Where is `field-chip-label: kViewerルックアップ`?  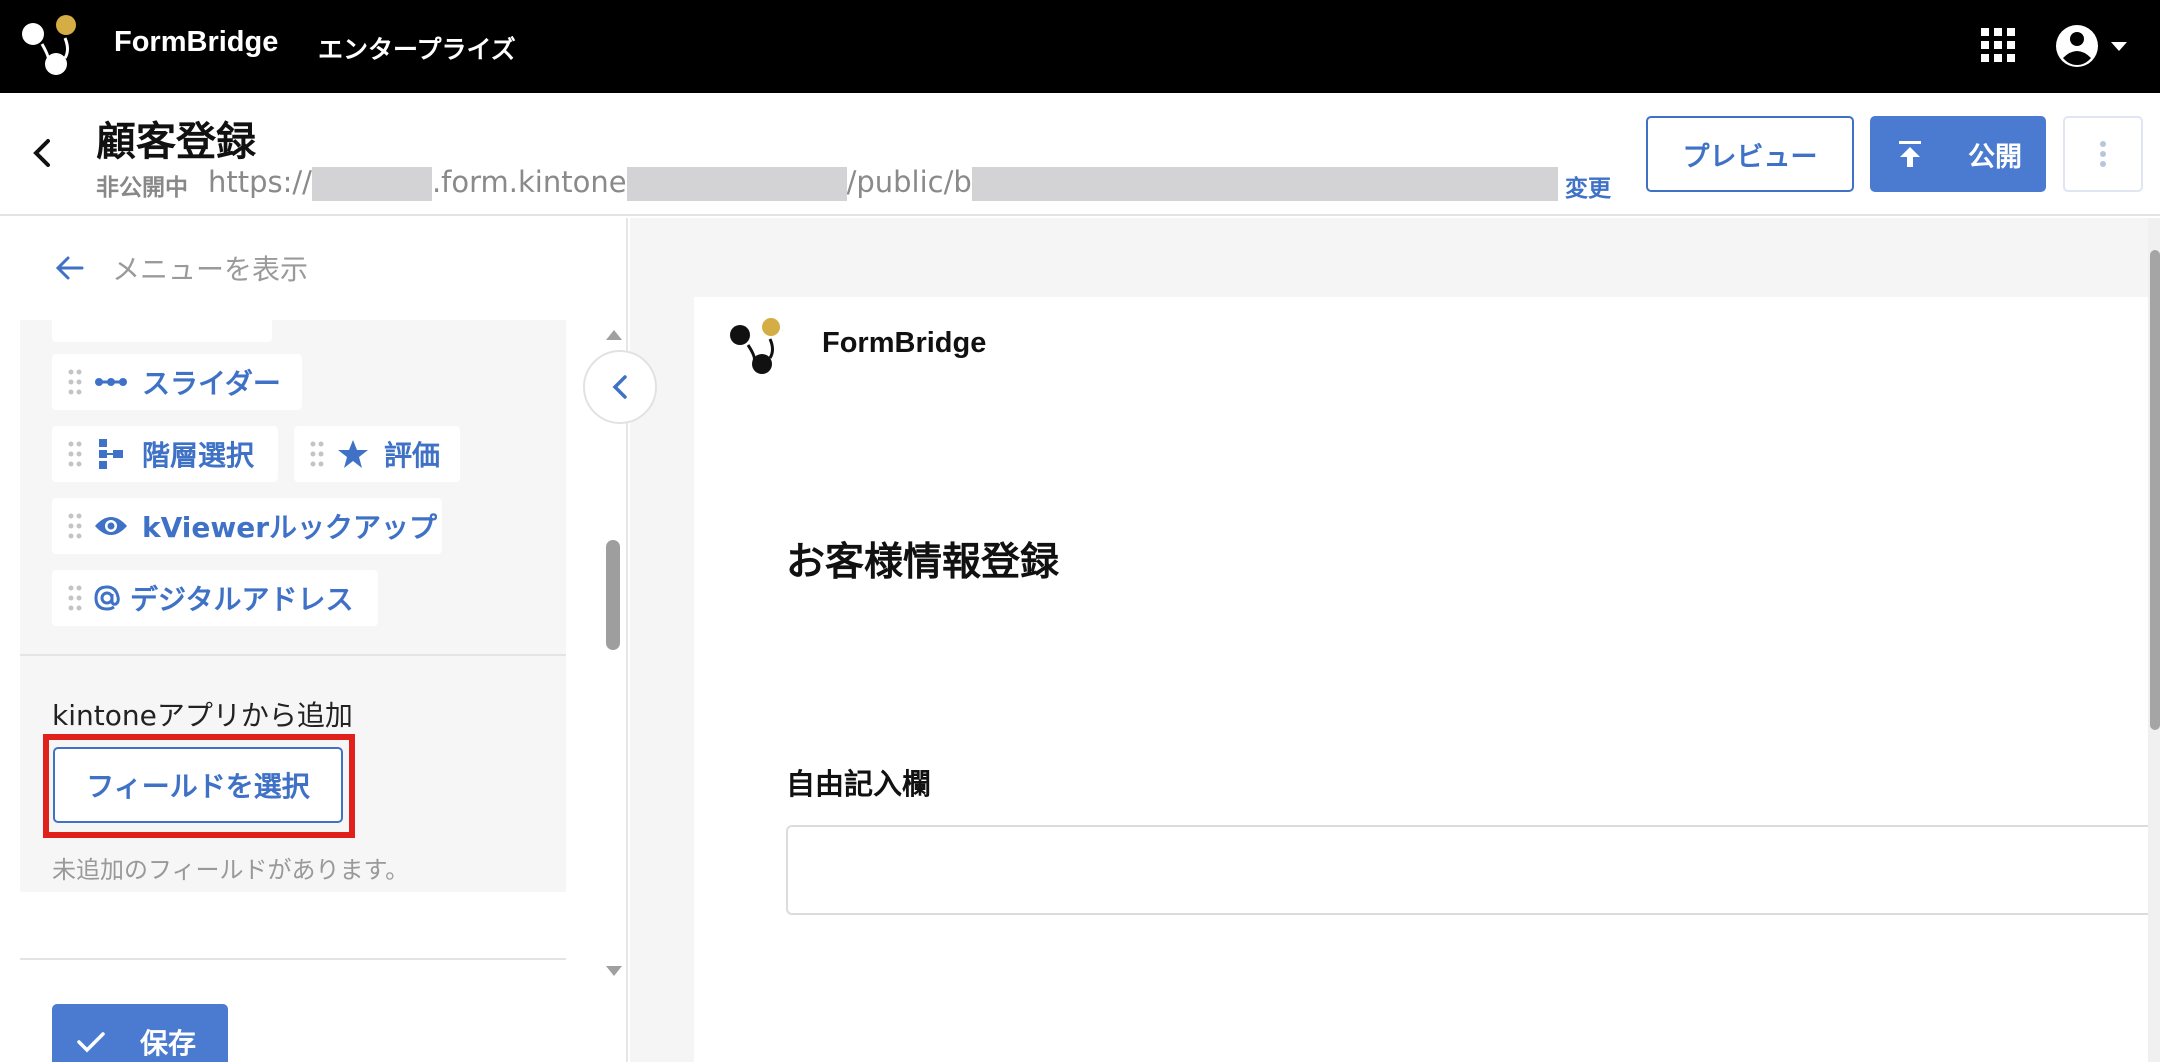 field-chip-label: kViewerルックアップ is located at coordinates (290, 527).